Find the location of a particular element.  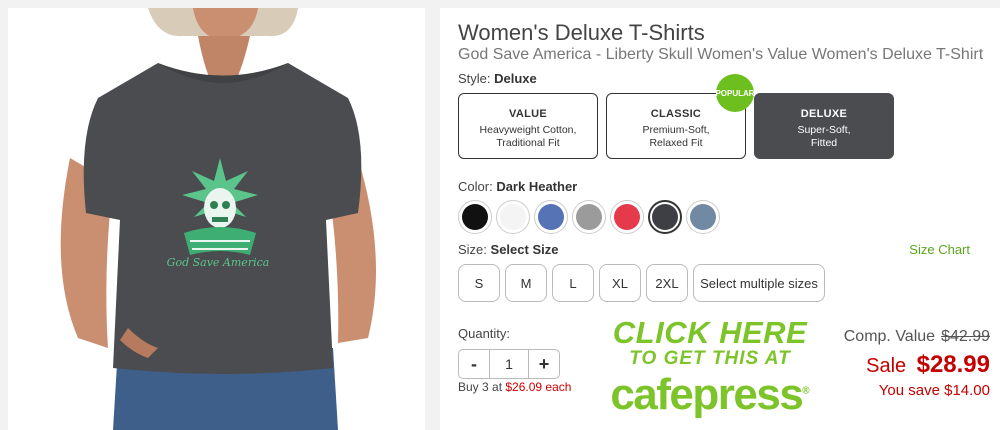

graphic-caption: God Save America is located at coordinates (218, 262).